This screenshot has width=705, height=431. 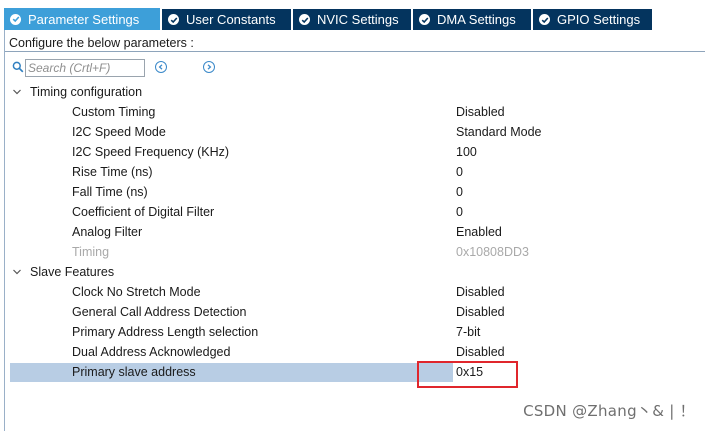 I want to click on search-bar, so click(x=355, y=69).